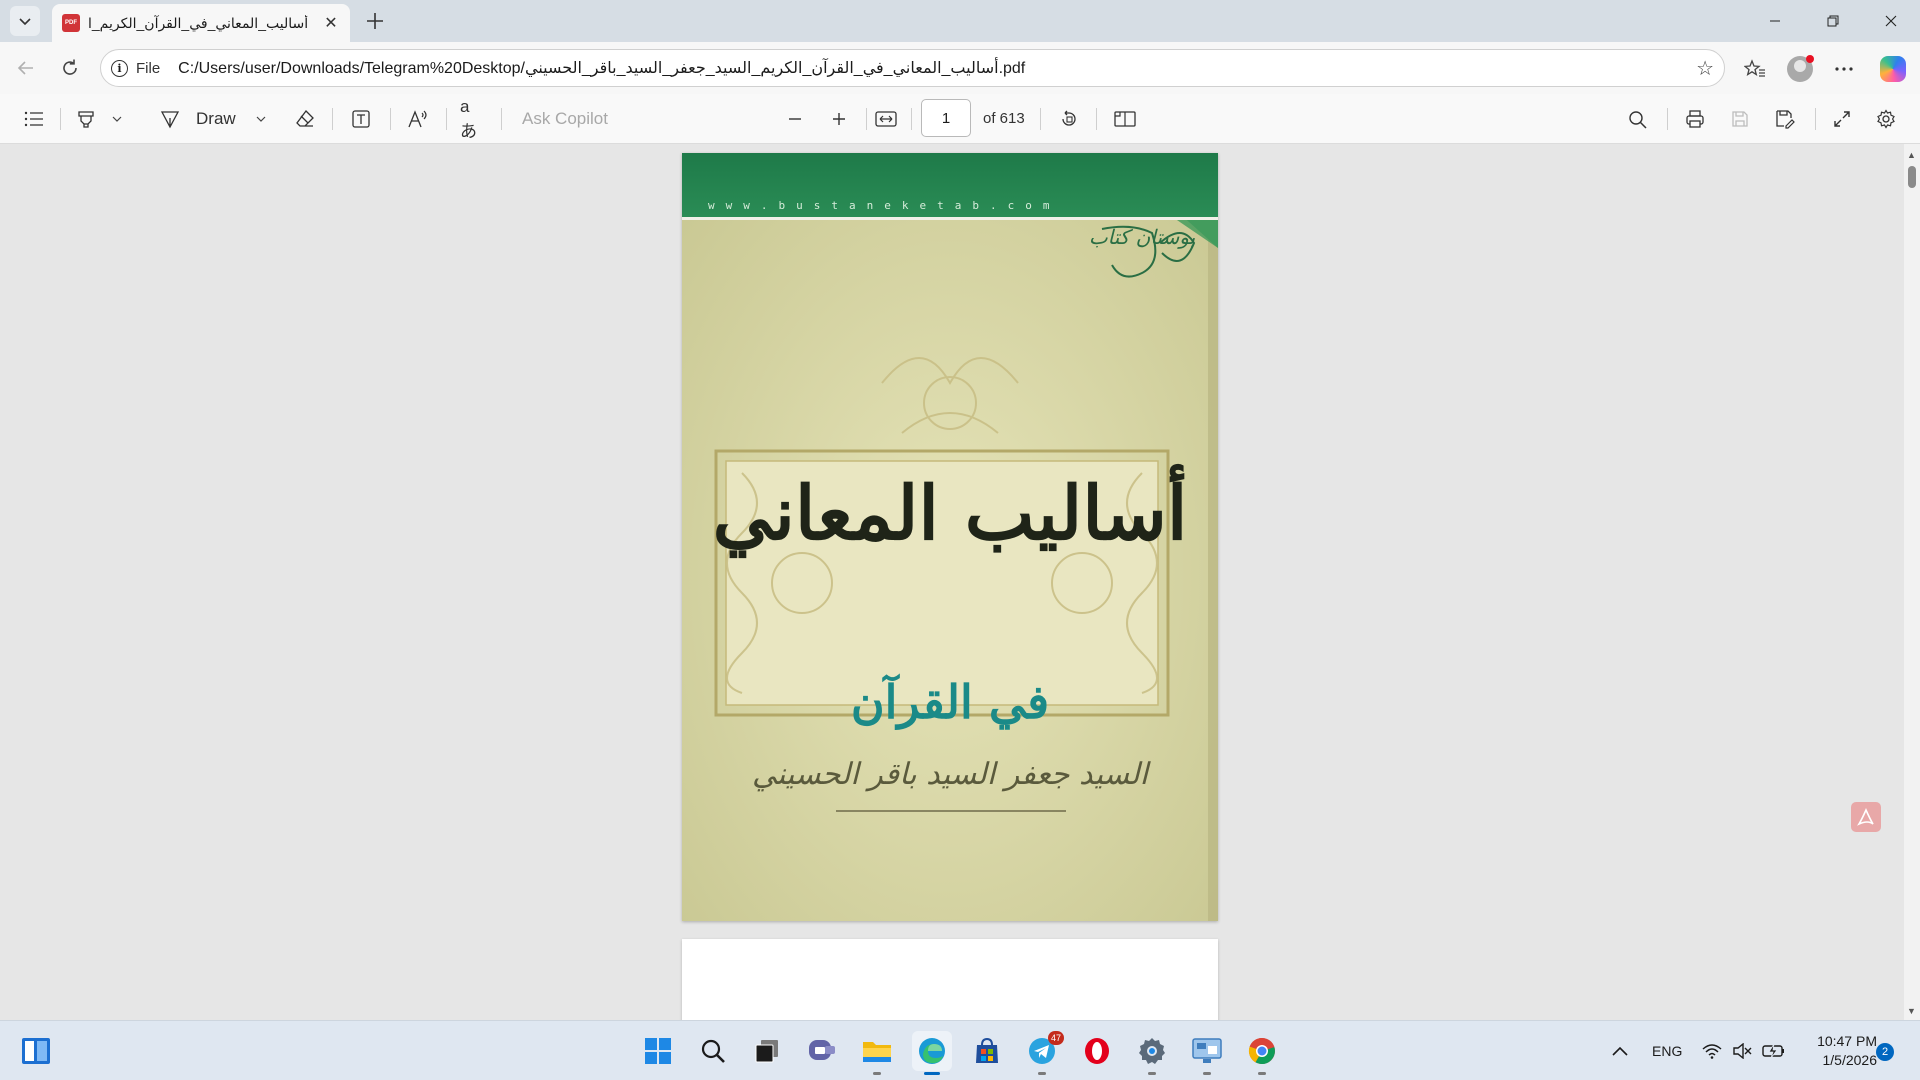 This screenshot has width=1920, height=1080. I want to click on page-number-input: 1, so click(946, 118).